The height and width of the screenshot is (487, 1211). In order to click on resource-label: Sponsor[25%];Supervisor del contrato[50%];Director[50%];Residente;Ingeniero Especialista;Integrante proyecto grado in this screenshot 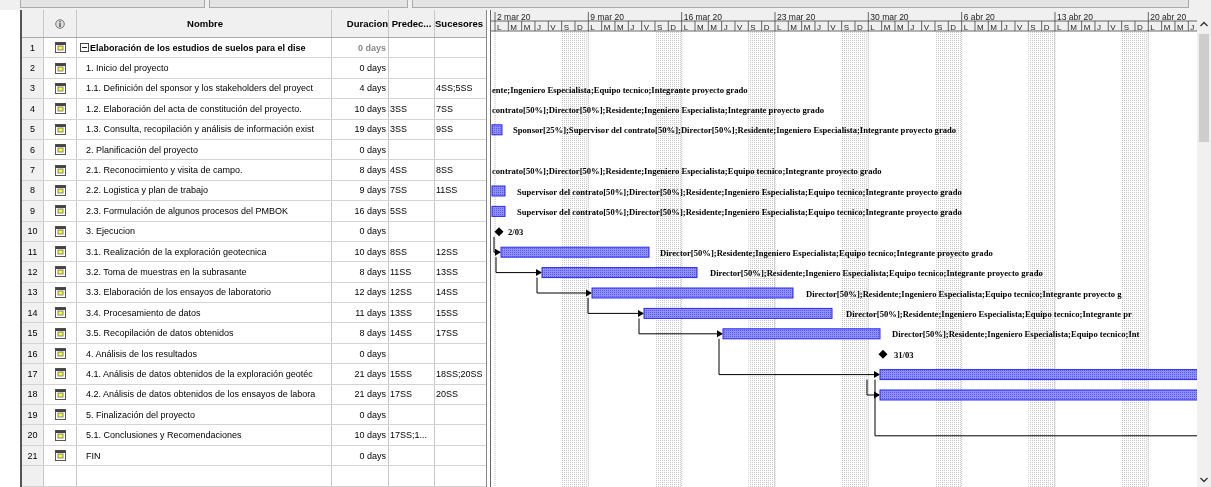, I will do `click(735, 130)`.